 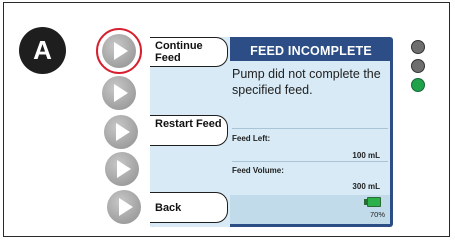 I want to click on continue-feed-tab: Continue Feed, so click(x=189, y=52).